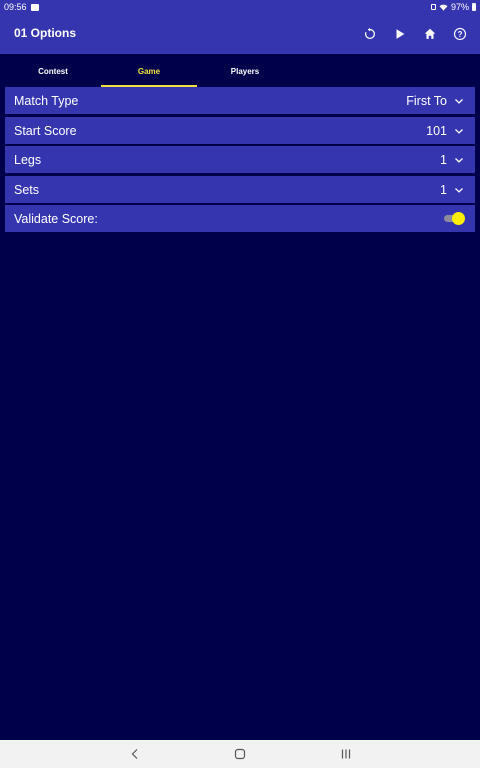  I want to click on wifi-icon, so click(443, 7).